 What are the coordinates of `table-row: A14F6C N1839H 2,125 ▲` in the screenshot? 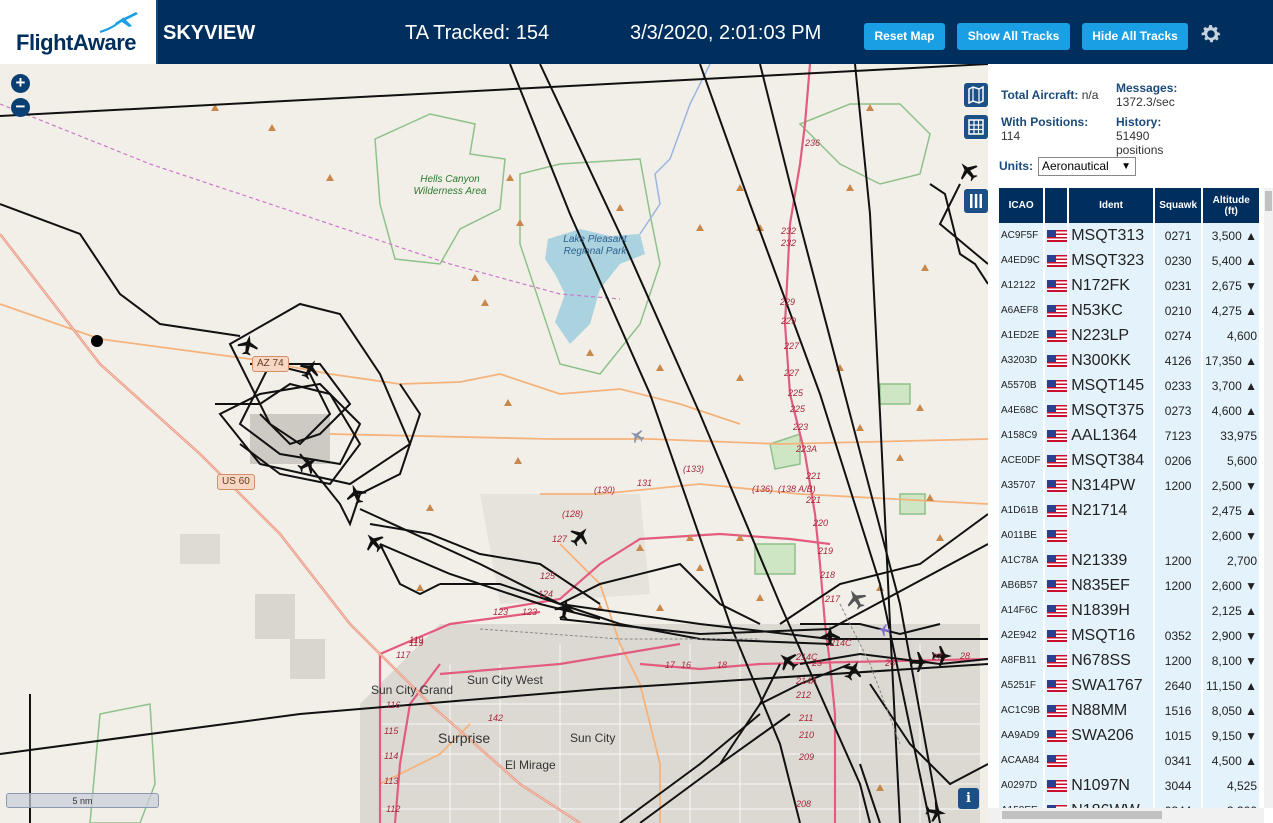 It's located at (1129, 610).